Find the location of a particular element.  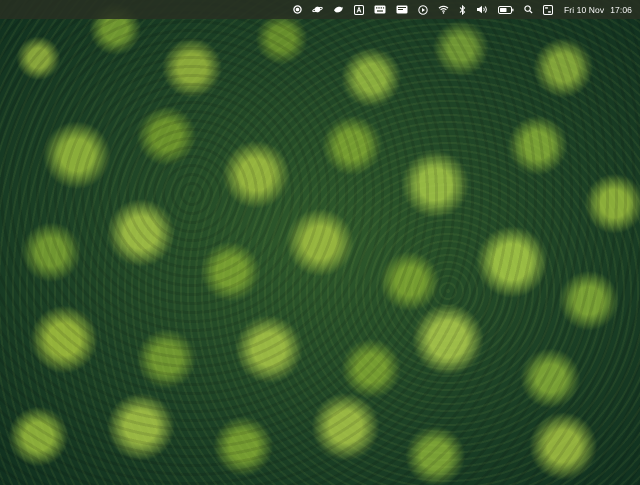

volume-icon is located at coordinates (482, 9).